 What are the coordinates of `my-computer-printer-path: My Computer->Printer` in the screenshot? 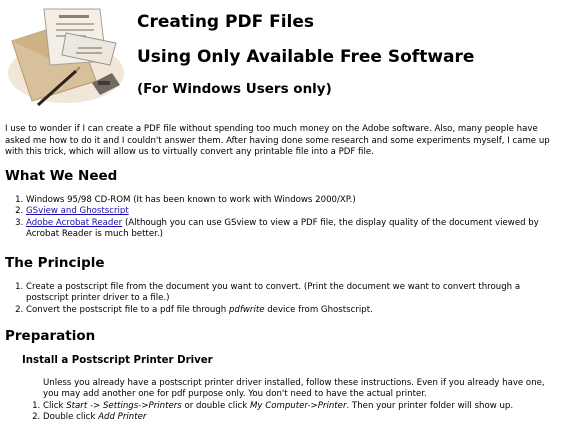 It's located at (298, 406).